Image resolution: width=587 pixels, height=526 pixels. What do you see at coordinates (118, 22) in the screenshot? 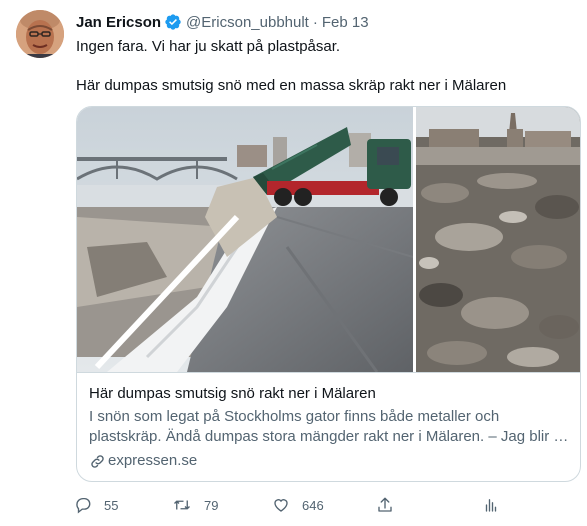
I see `author-name: Jan Ericson` at bounding box center [118, 22].